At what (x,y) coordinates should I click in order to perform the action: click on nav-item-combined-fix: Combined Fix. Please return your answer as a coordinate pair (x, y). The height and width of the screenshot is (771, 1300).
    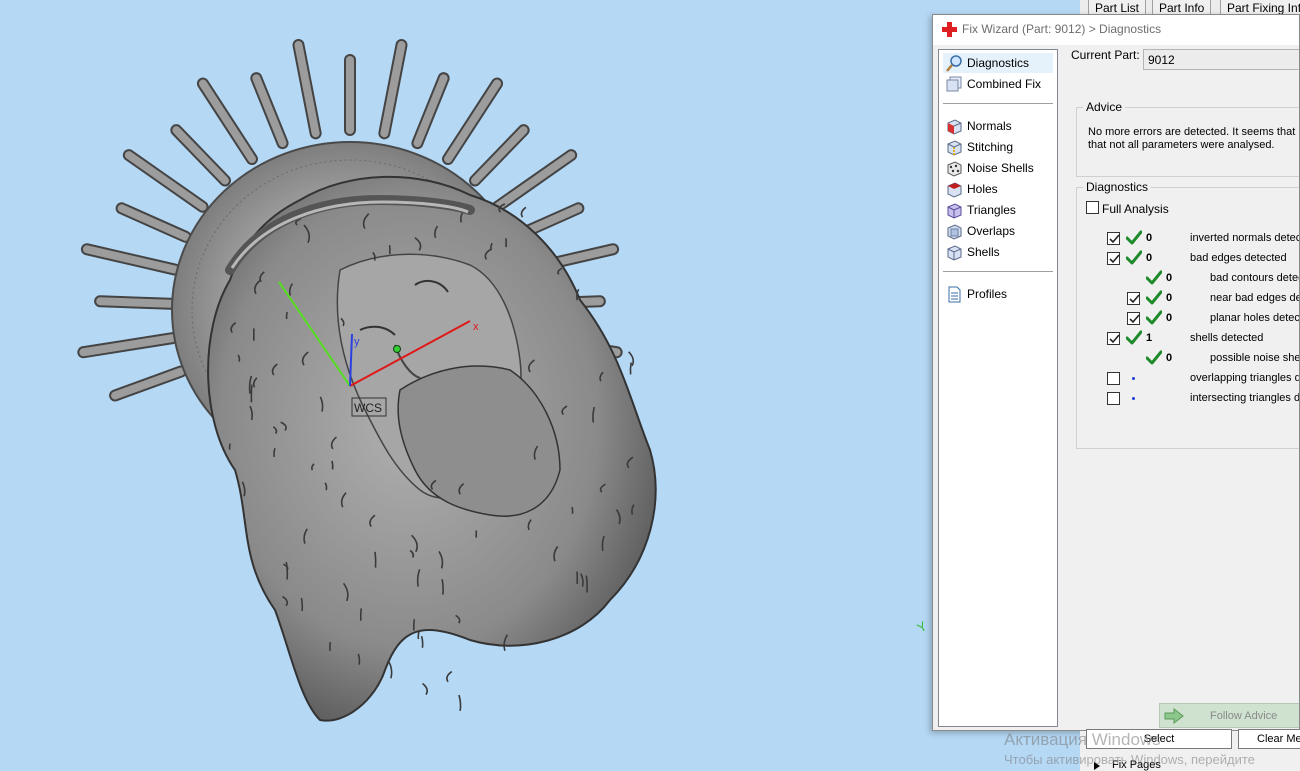
    Looking at the image, I should click on (998, 84).